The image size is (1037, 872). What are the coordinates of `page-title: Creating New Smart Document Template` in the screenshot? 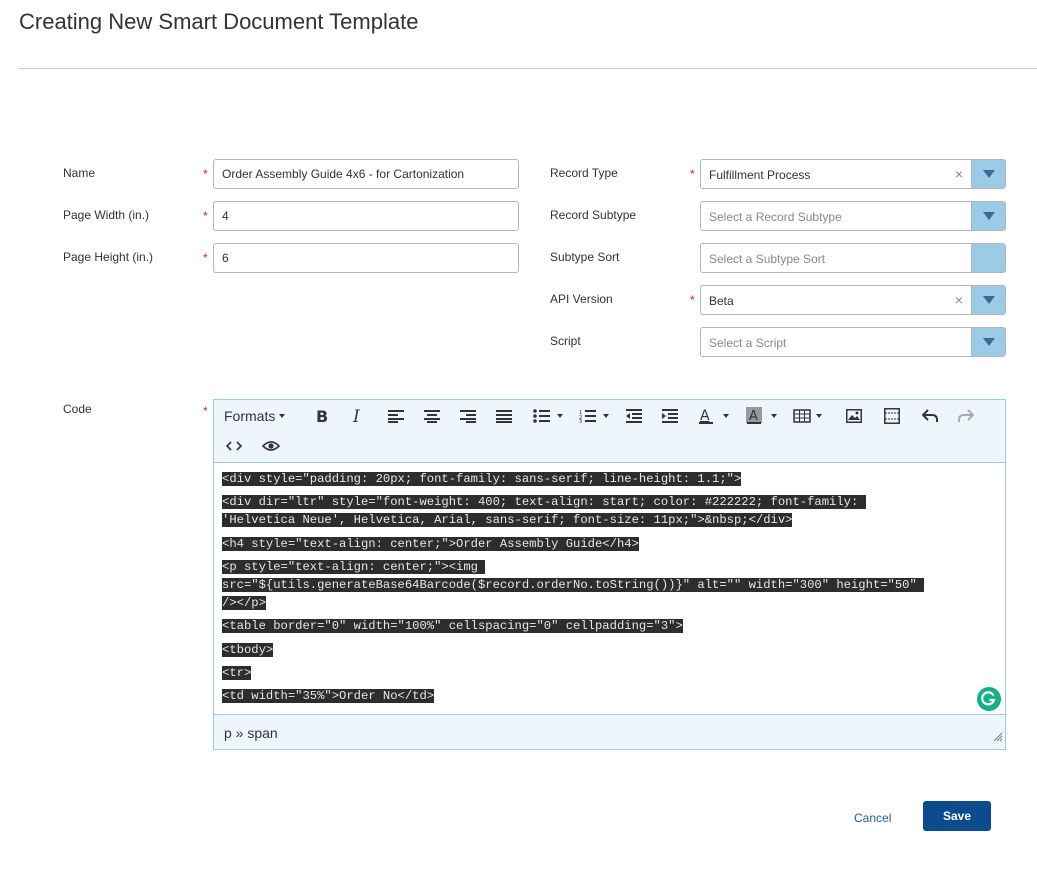 It's located at (219, 21).